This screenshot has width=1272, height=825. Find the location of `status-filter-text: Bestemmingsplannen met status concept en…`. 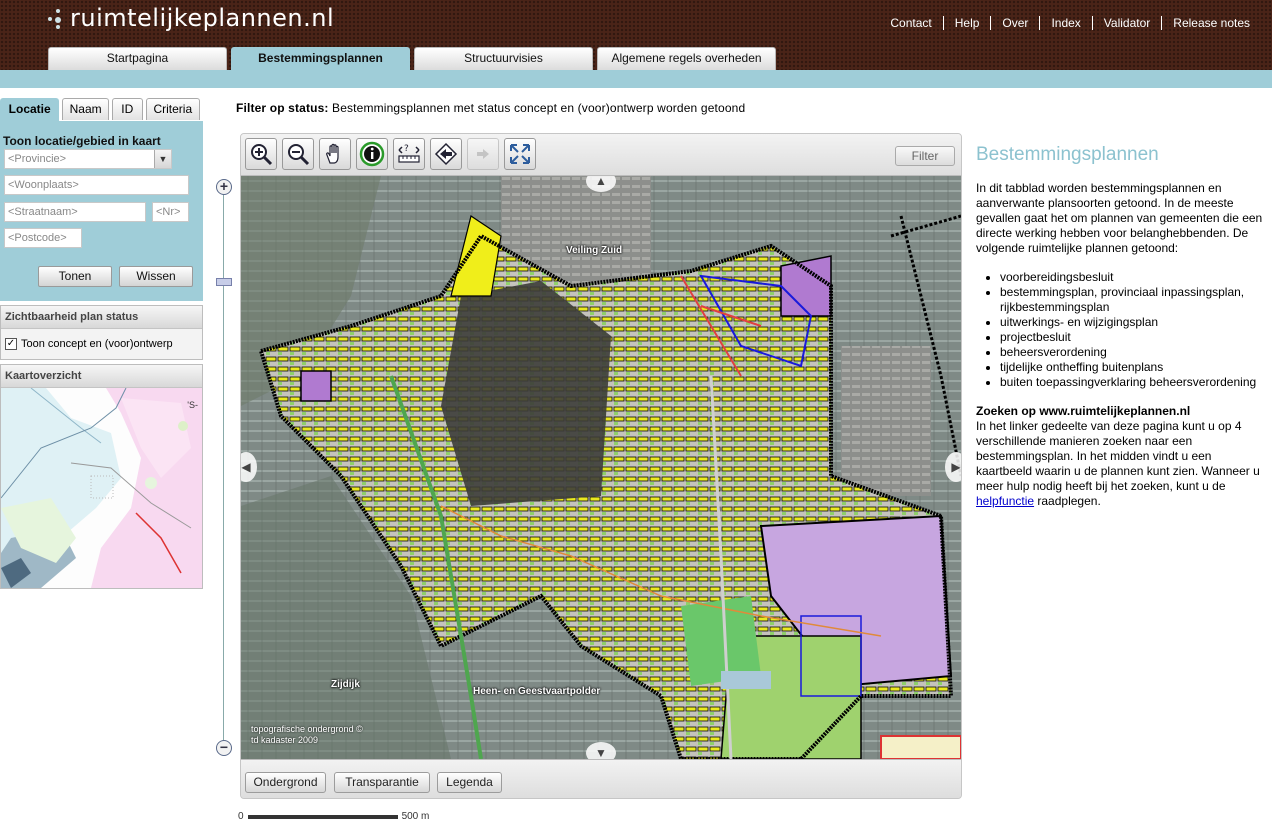

status-filter-text: Bestemmingsplannen met status concept en… is located at coordinates (539, 108).